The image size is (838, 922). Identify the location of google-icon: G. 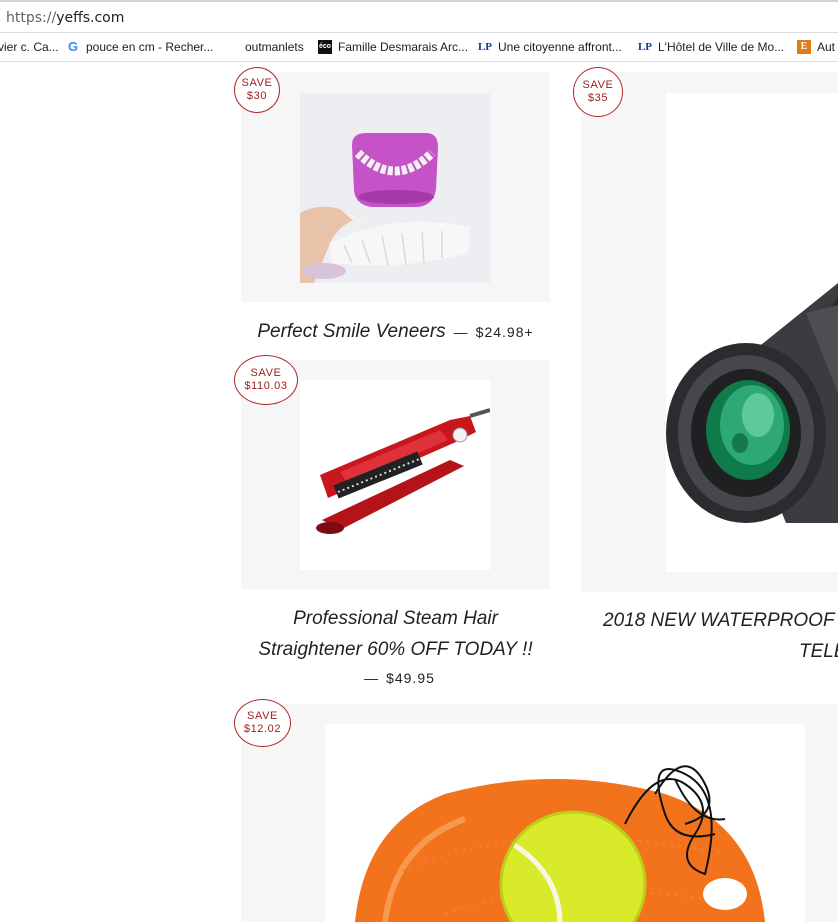
(73, 46).